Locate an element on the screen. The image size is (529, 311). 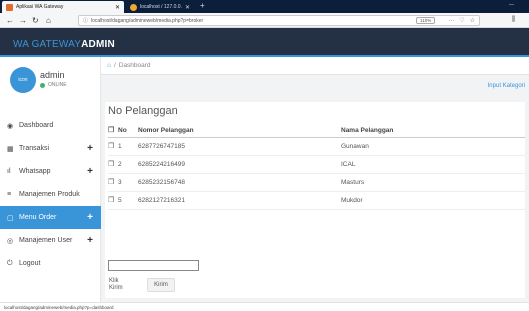
table-row: ❒ 3 6285232156748 Masturs is located at coordinates (316, 182).